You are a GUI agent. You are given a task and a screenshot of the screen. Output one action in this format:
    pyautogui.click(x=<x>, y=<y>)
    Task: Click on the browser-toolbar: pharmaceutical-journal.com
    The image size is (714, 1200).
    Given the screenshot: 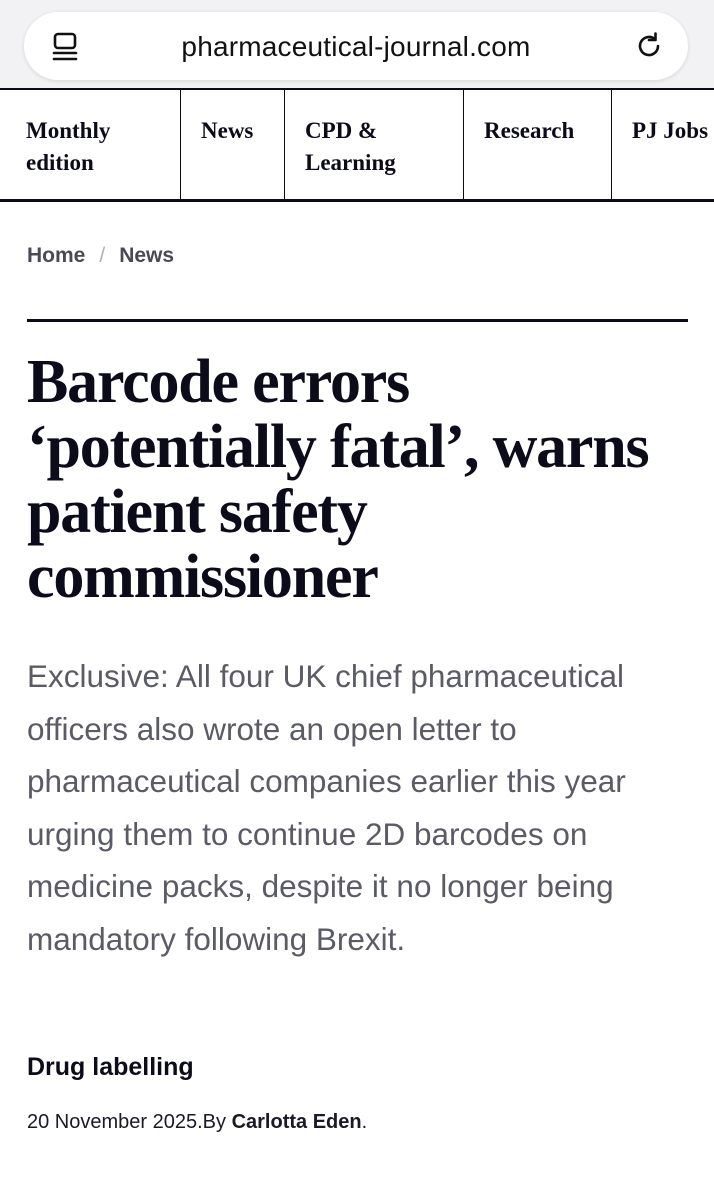 What is the action you would take?
    pyautogui.click(x=357, y=45)
    